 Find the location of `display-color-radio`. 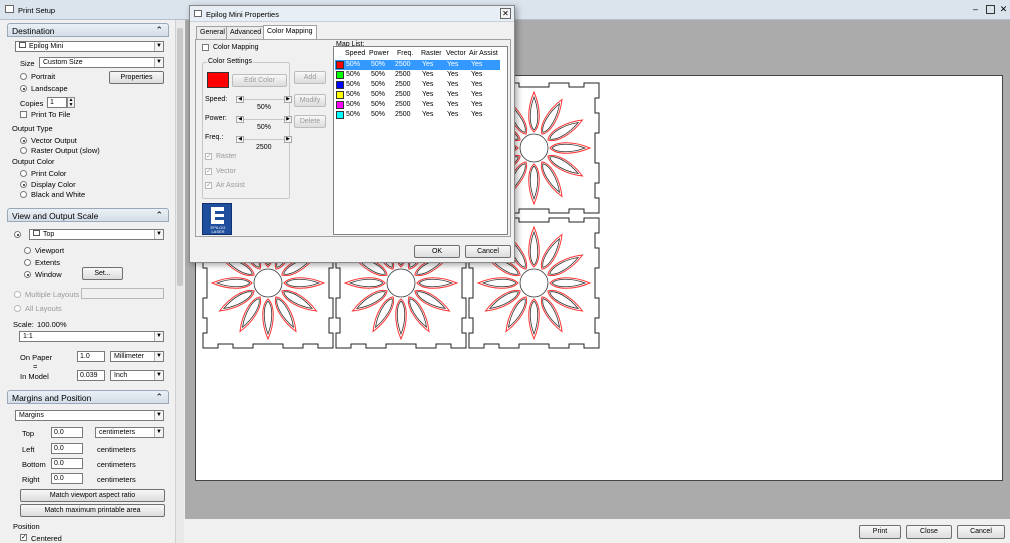

display-color-radio is located at coordinates (23, 184).